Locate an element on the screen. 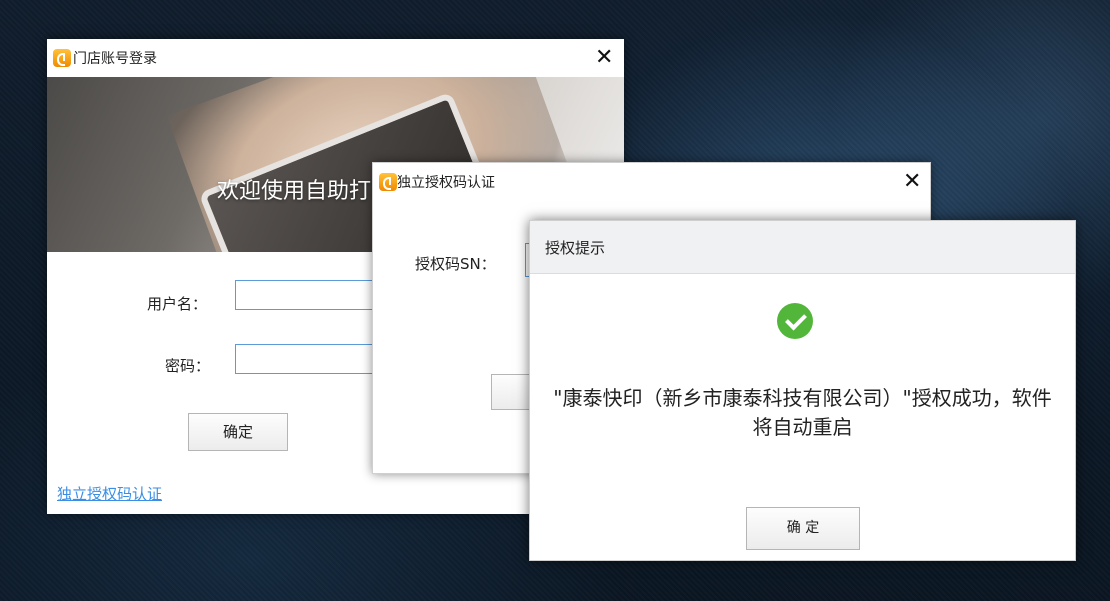 This screenshot has height=601, width=1110. login-confirm-button: 确定 is located at coordinates (238, 432).